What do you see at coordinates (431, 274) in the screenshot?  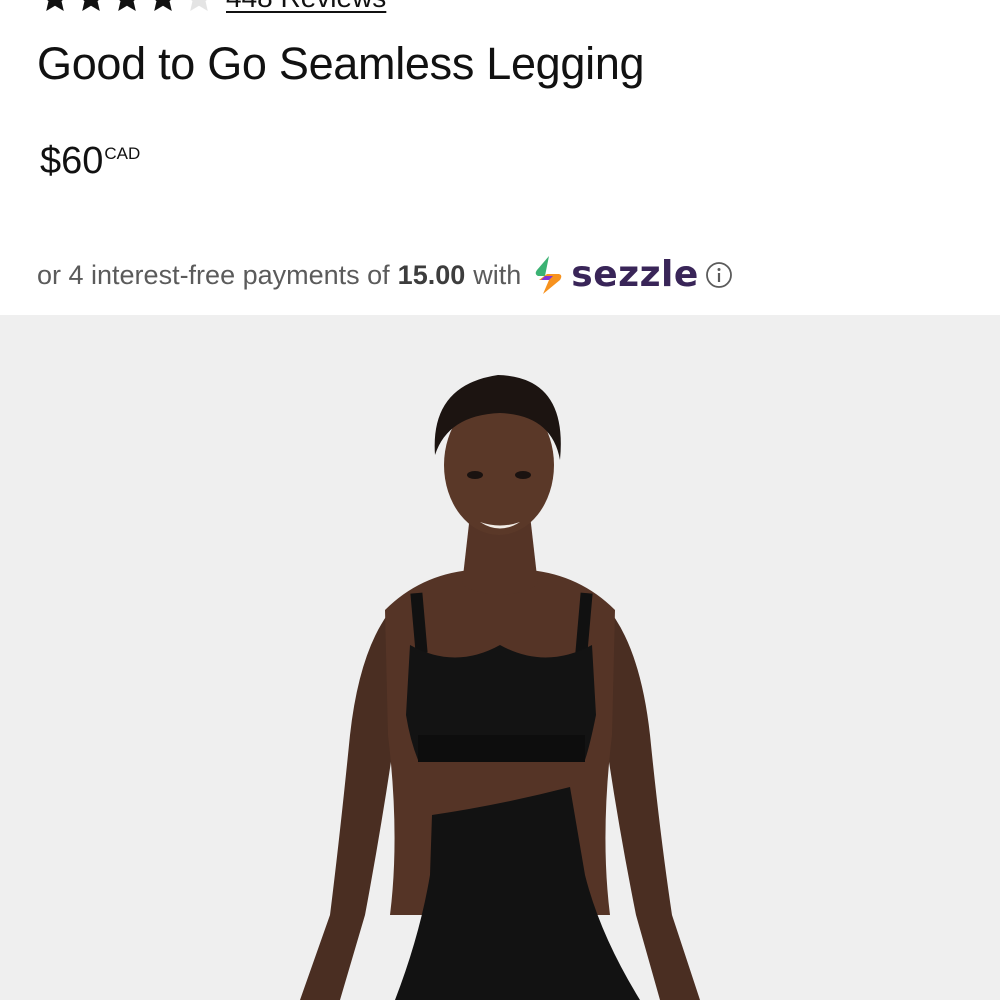 I see `installment-amount: 15.00` at bounding box center [431, 274].